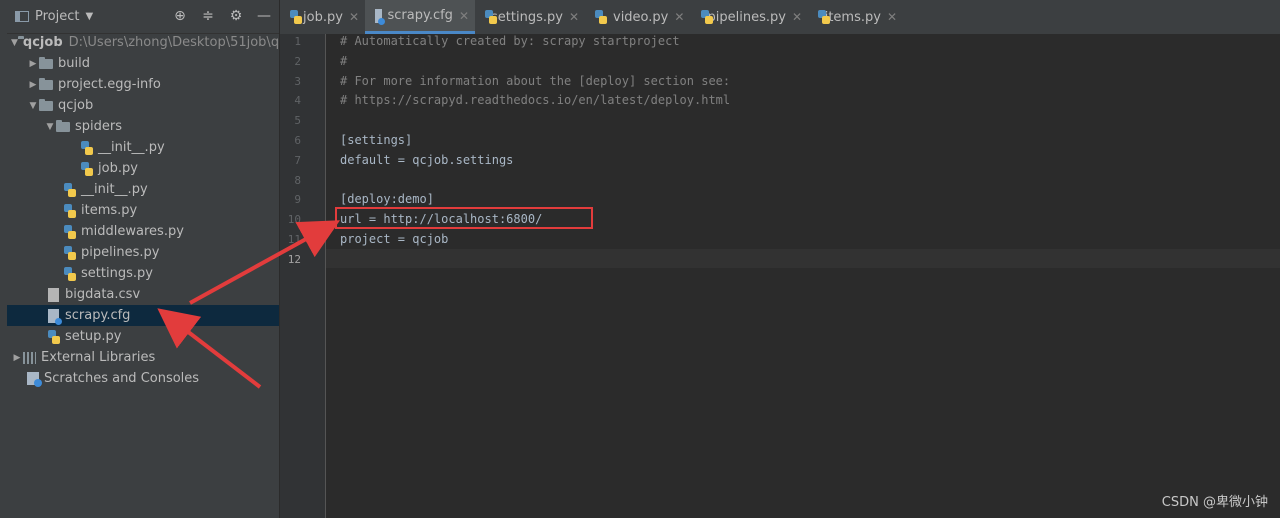 This screenshot has width=1280, height=518. I want to click on tree-item-spiders-init: __init__.py, so click(143, 147).